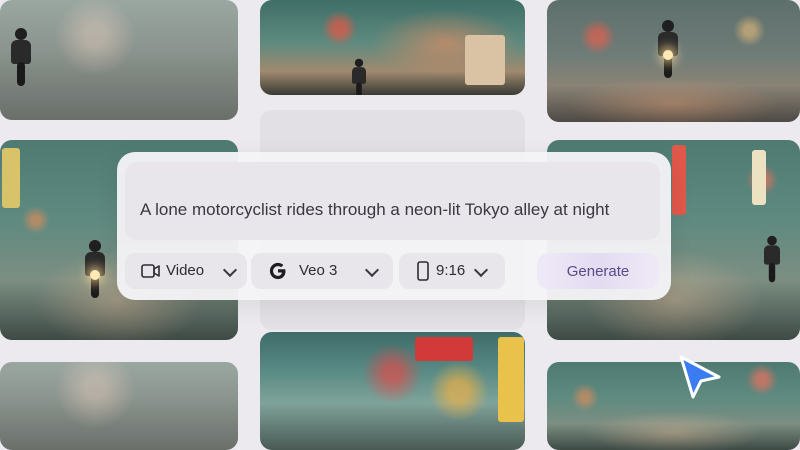  What do you see at coordinates (318, 270) in the screenshot?
I see `model-label: Veo 3` at bounding box center [318, 270].